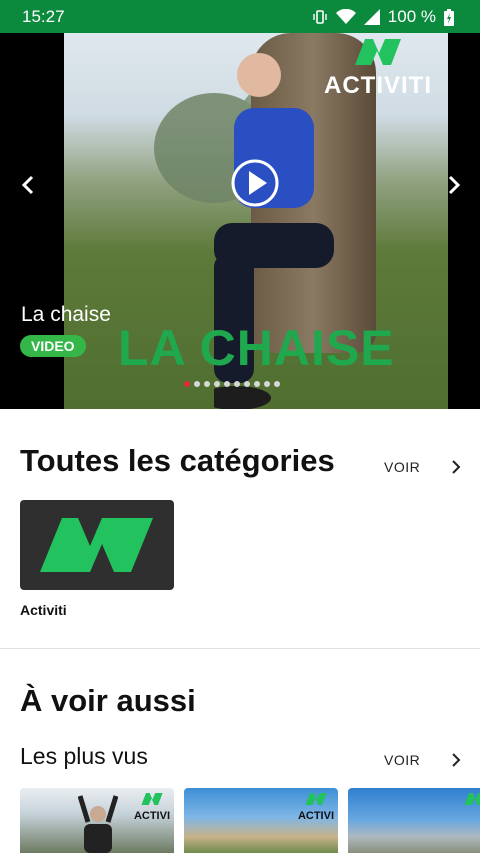 This screenshot has width=480, height=853. Describe the element at coordinates (84, 756) in the screenshot. I see `most-viewed-subheading: Les plus vus` at that location.